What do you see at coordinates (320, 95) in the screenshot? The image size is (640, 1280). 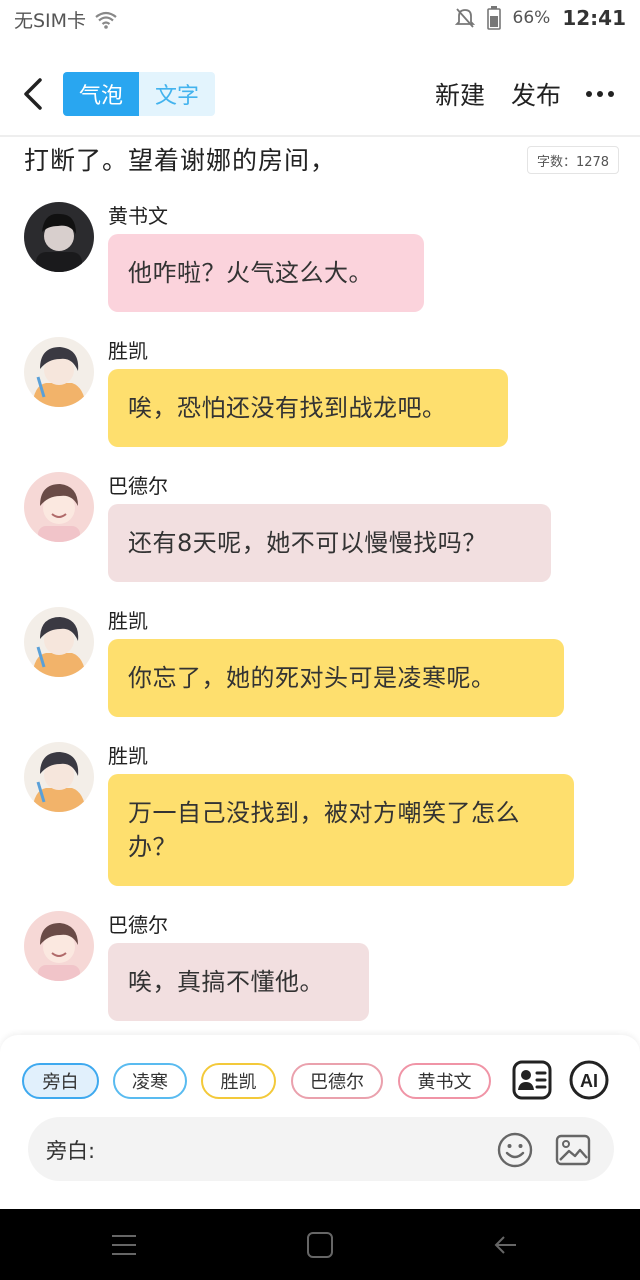 I see `editor-toolbar: 气泡 文字 新建 发布` at bounding box center [320, 95].